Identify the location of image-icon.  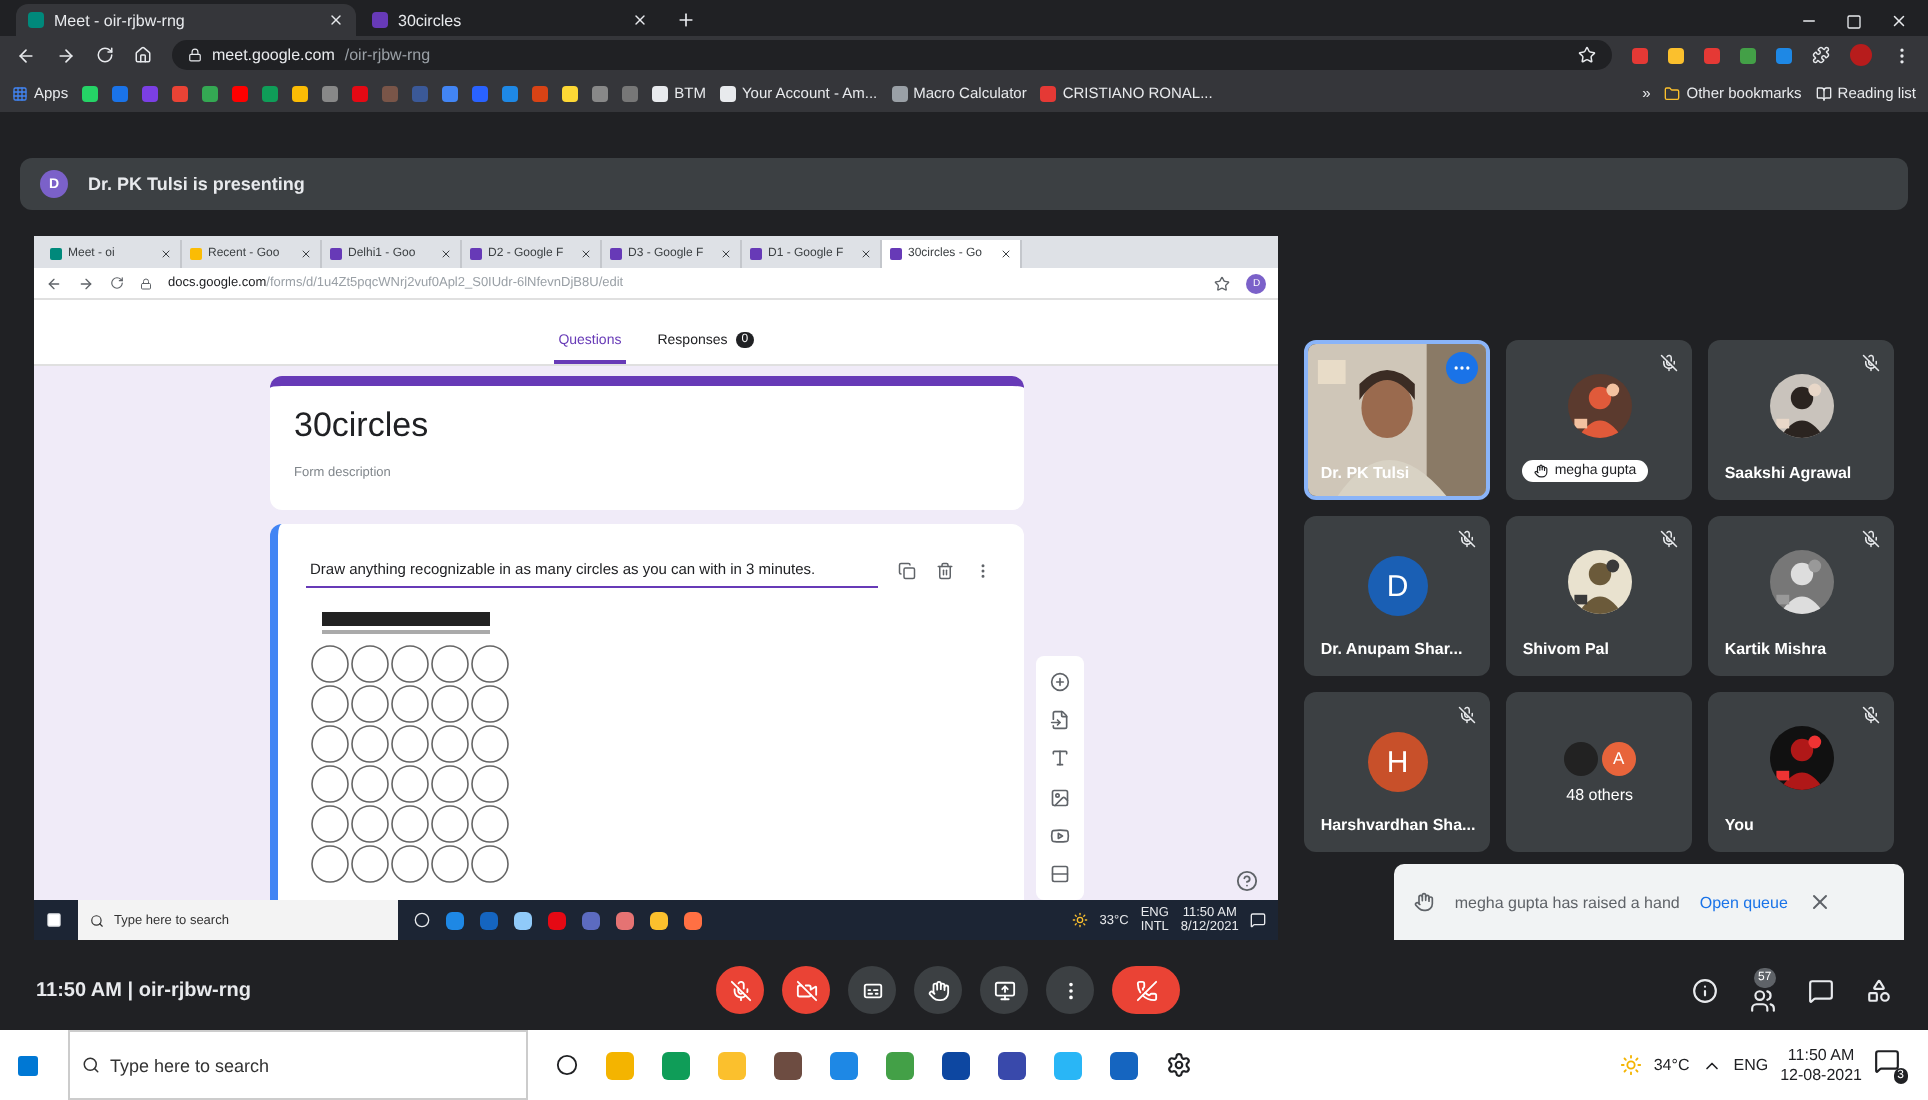
(1060, 797).